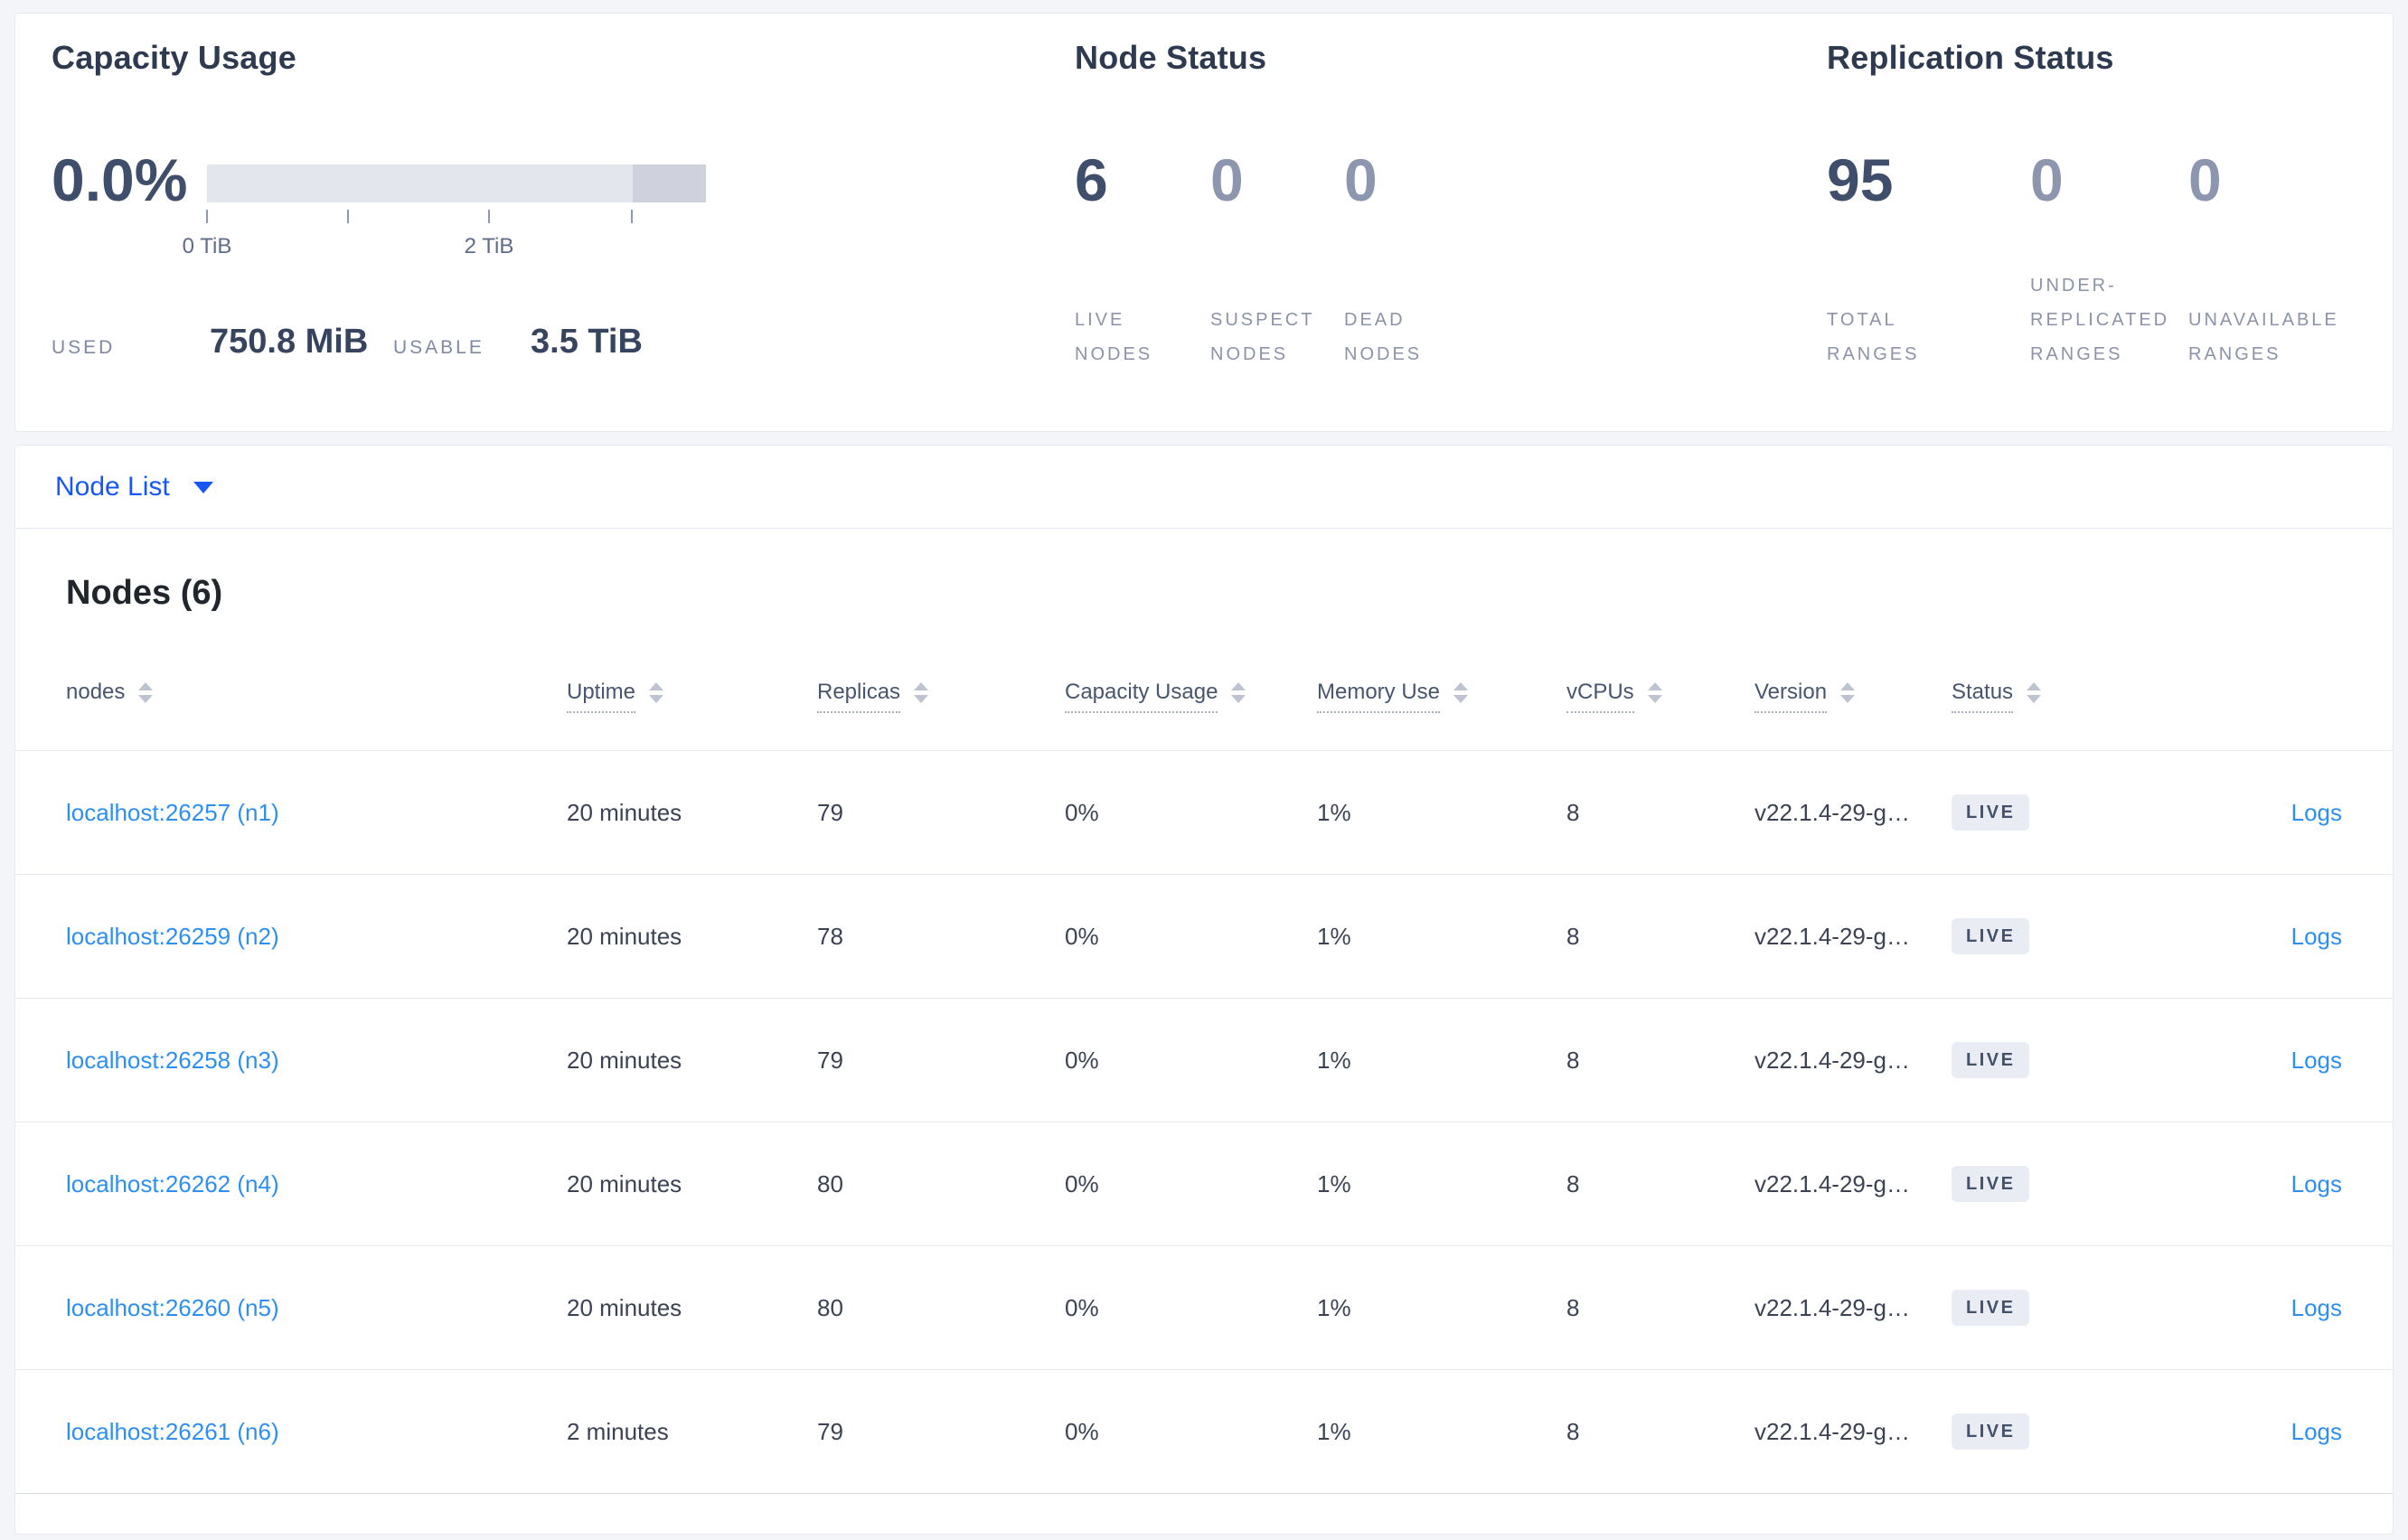 This screenshot has height=1540, width=2408. Describe the element at coordinates (84, 347) in the screenshot. I see `used-label: USED` at that location.